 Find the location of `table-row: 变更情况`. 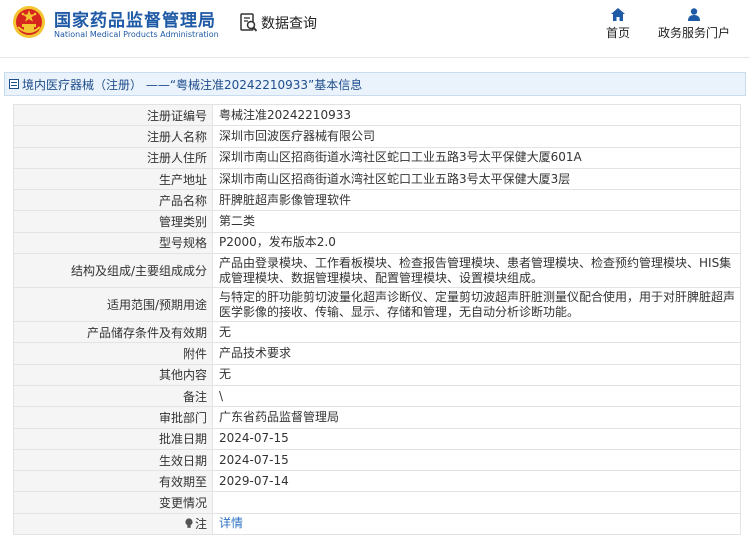

table-row: 变更情况 is located at coordinates (377, 502).